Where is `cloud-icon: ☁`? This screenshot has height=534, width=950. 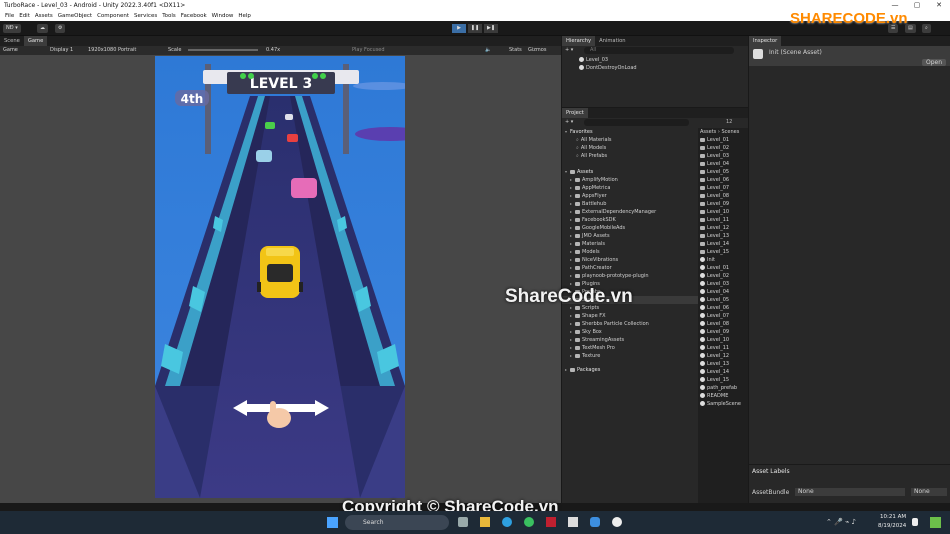
cloud-icon: ☁ is located at coordinates (42, 28).